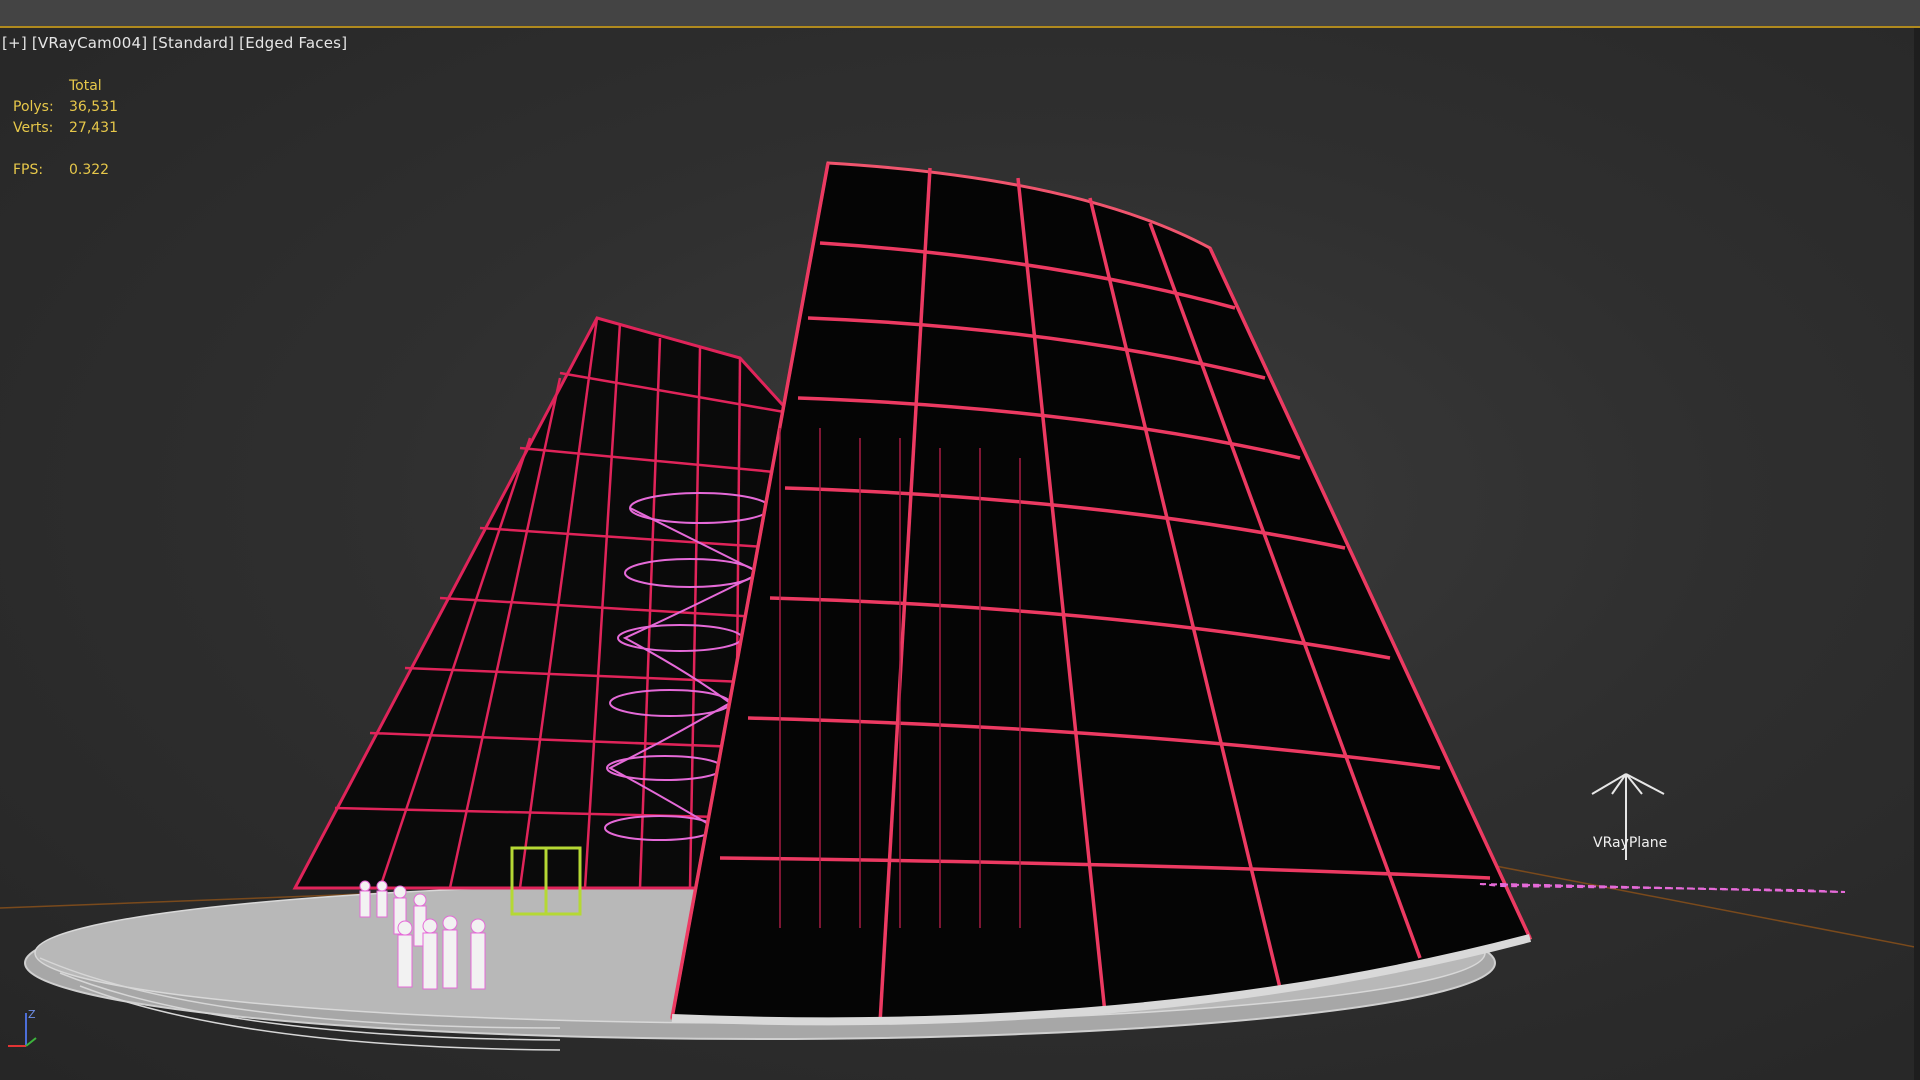 The image size is (1920, 1080). What do you see at coordinates (293, 43) in the screenshot?
I see `viewport-display-menu: [Edged Faces]` at bounding box center [293, 43].